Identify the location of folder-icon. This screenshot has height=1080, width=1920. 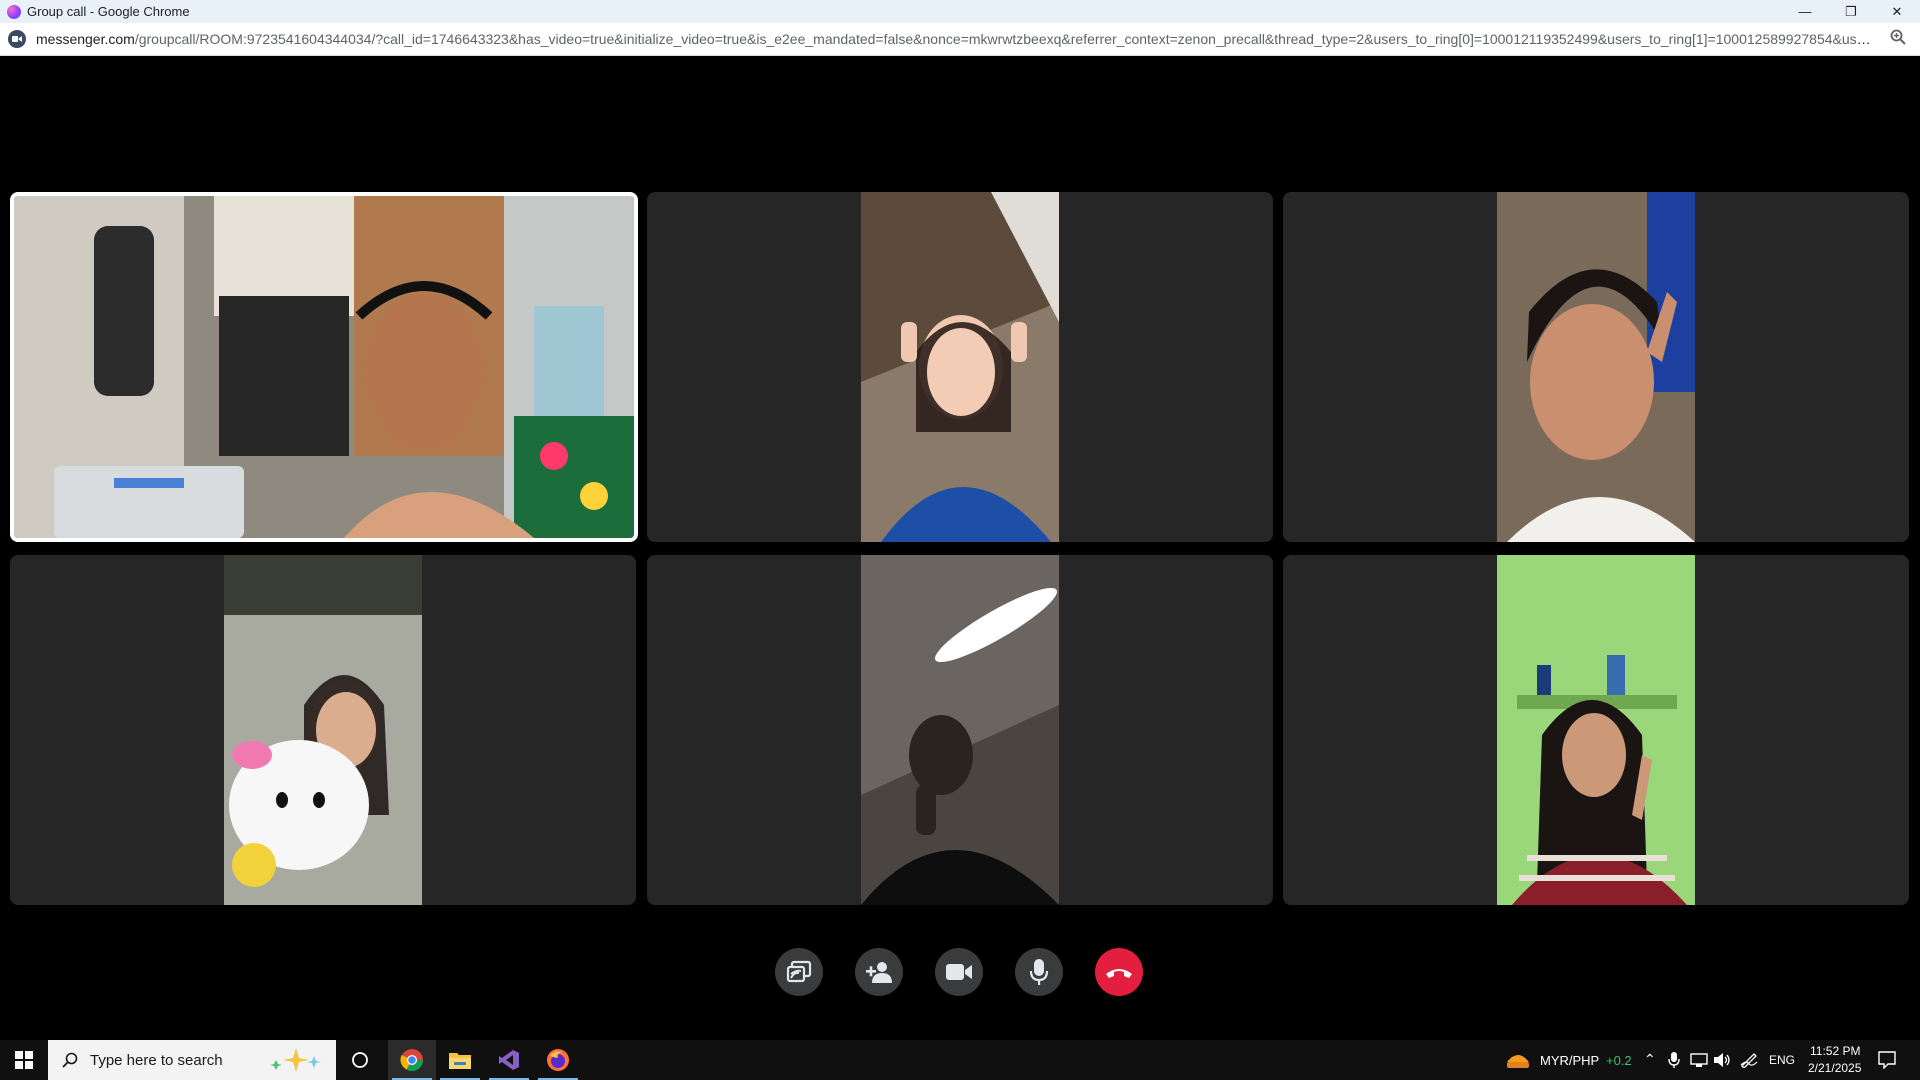
(460, 1061).